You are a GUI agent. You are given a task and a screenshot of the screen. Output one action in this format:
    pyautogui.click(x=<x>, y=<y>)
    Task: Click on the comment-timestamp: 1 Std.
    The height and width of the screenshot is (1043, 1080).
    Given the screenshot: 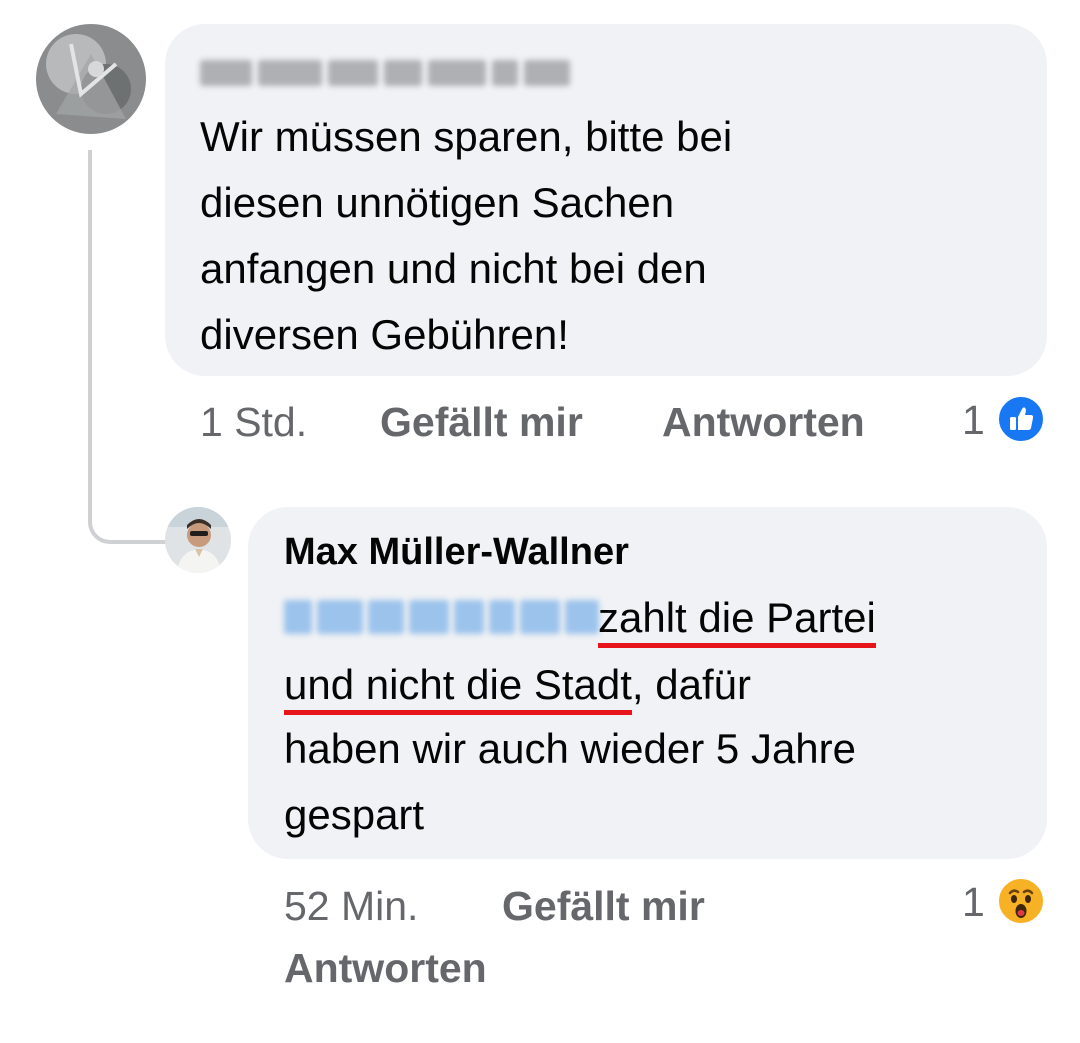 What is the action you would take?
    pyautogui.click(x=253, y=422)
    